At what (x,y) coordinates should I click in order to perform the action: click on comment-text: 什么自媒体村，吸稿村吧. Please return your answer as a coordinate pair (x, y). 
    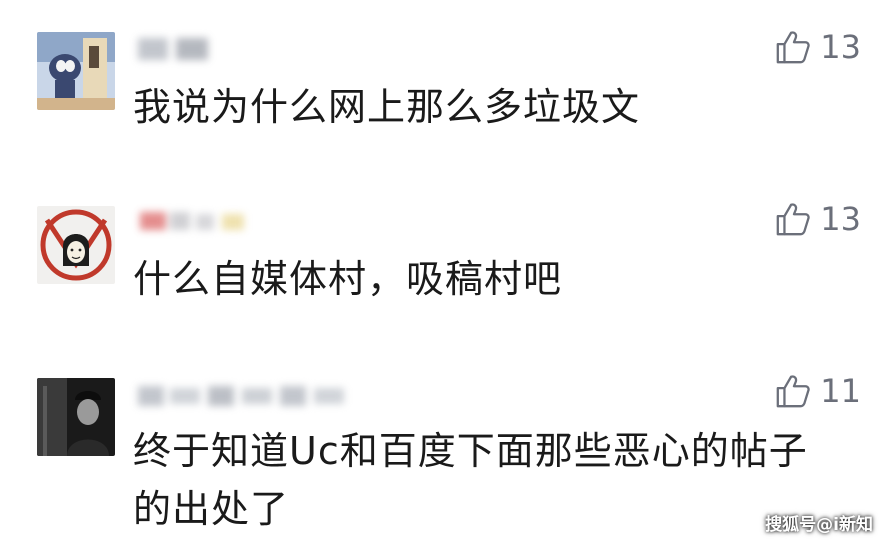
    Looking at the image, I should click on (348, 279).